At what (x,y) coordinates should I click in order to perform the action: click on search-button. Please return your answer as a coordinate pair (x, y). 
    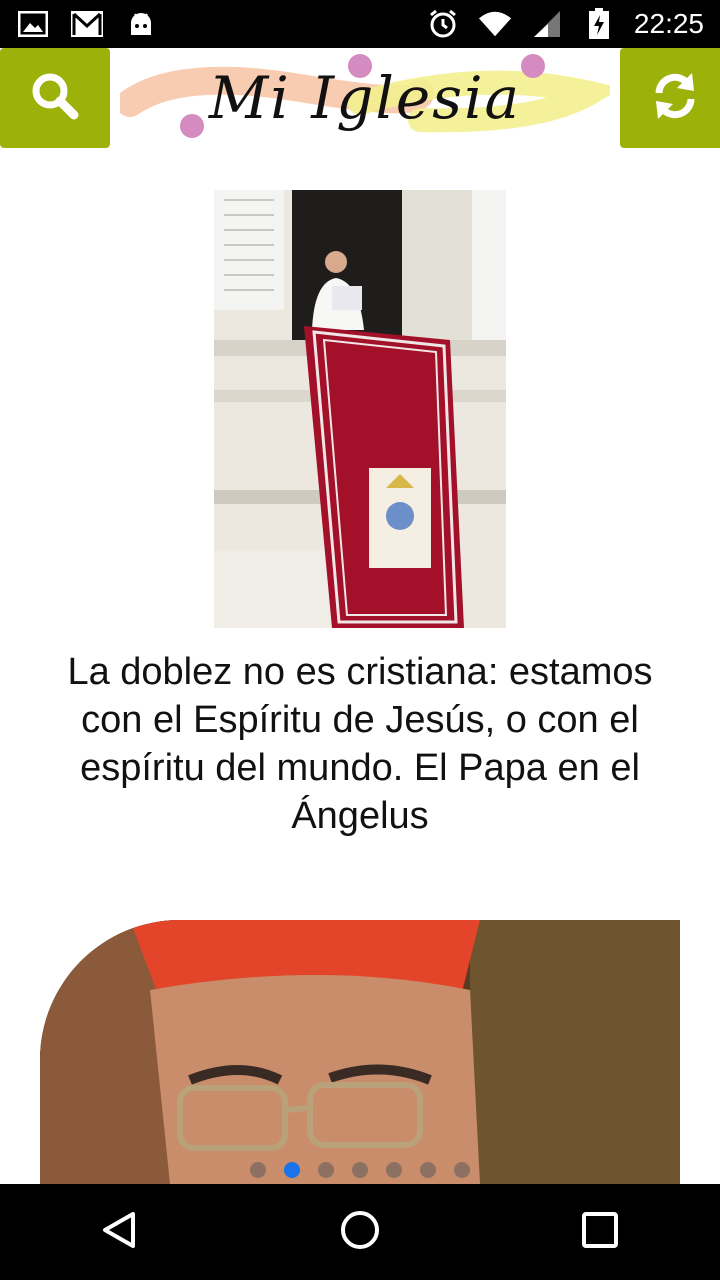
    Looking at the image, I should click on (55, 98).